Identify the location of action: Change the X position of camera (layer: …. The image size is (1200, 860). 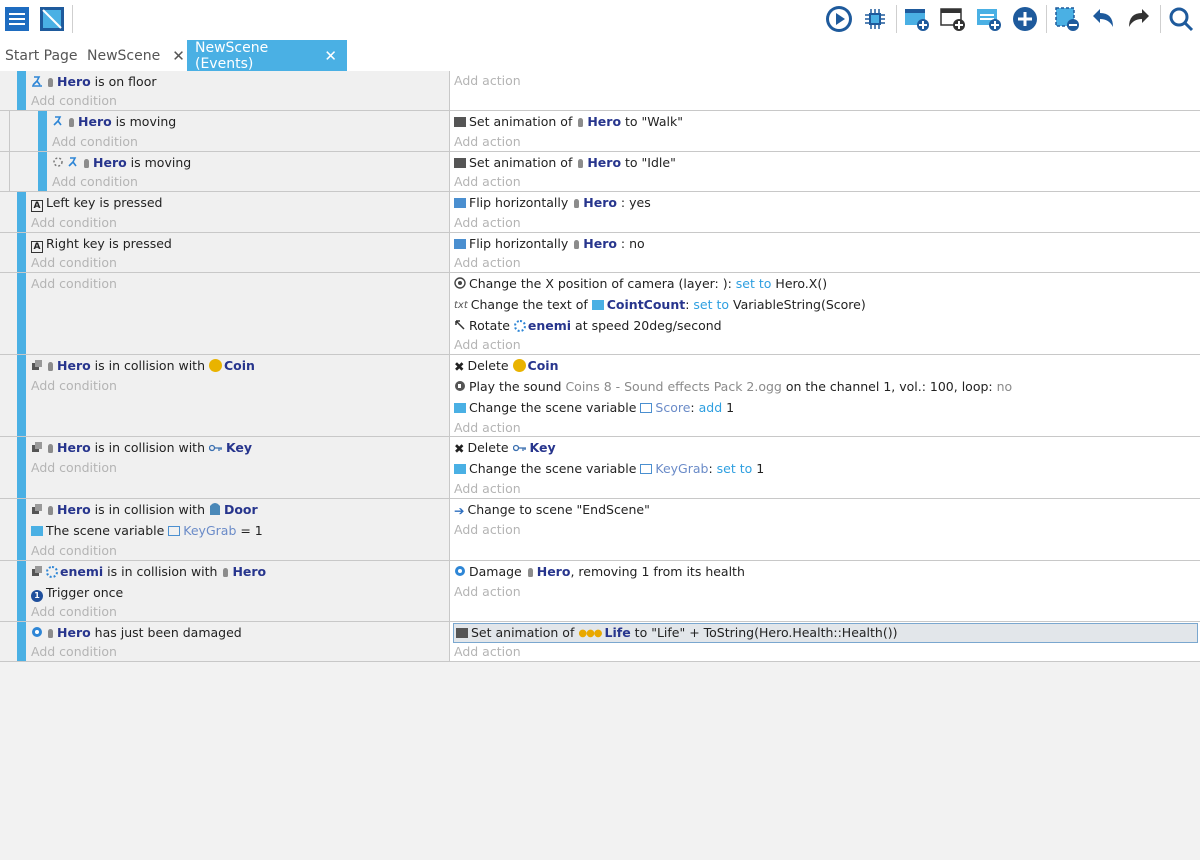
(640, 284).